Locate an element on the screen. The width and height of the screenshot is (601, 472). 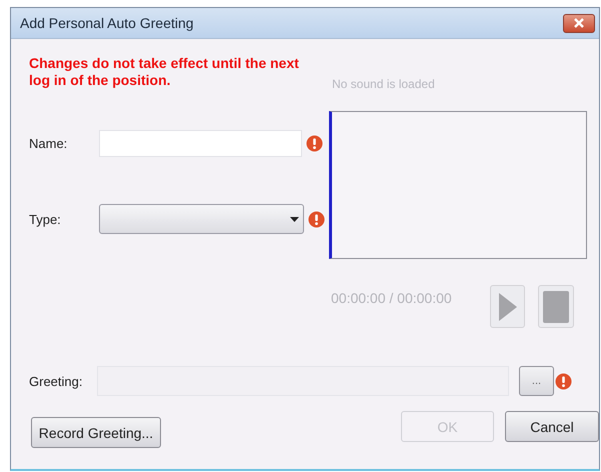
close-icon is located at coordinates (579, 23).